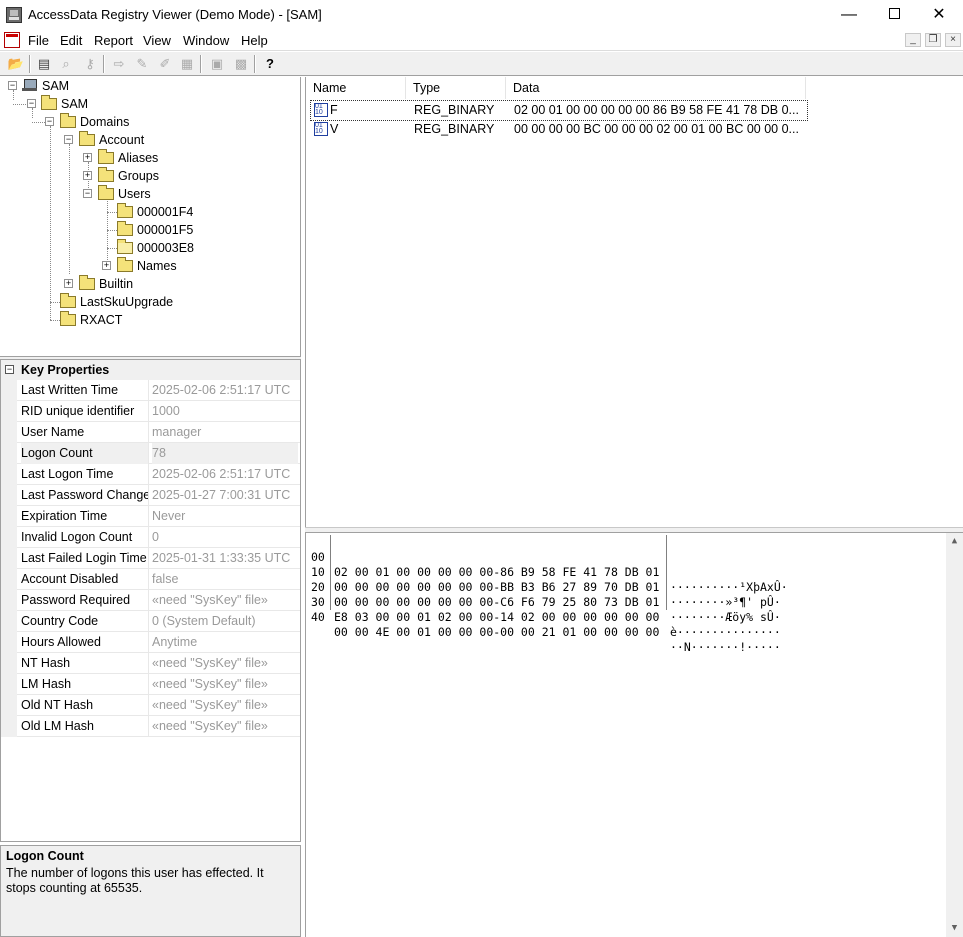 The height and width of the screenshot is (937, 963). What do you see at coordinates (65, 370) in the screenshot?
I see `properties-title: Key Properties` at bounding box center [65, 370].